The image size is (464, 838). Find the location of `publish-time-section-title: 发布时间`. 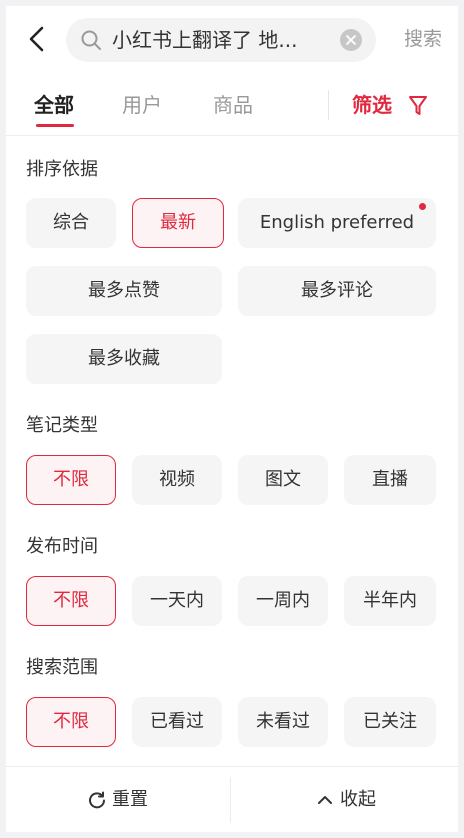

publish-time-section-title: 发布时间 is located at coordinates (62, 546).